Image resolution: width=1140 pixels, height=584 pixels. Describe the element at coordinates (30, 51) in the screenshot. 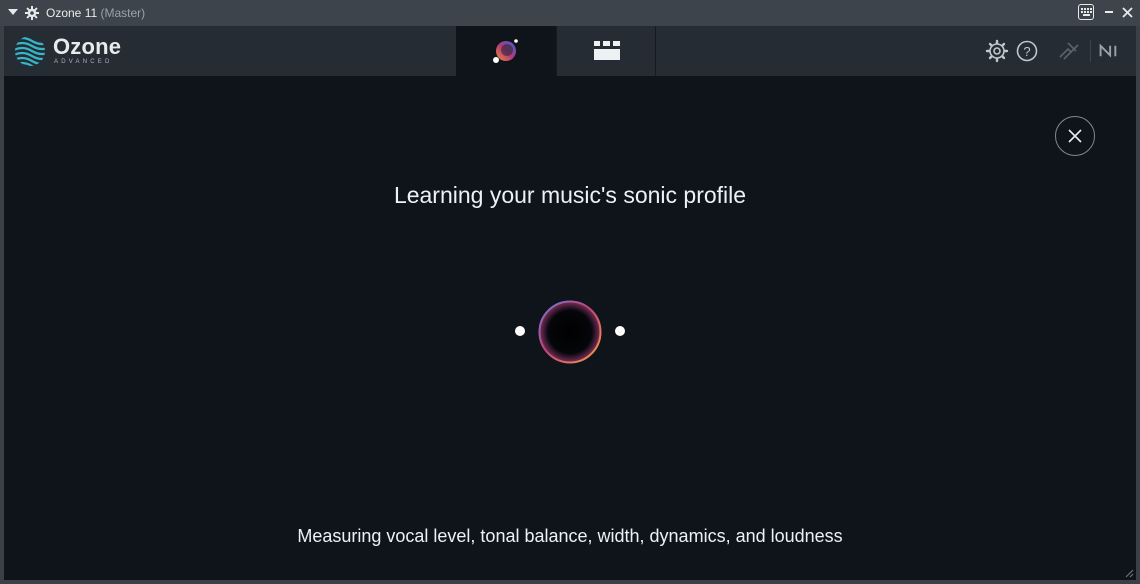

I see `ozone-logo-icon` at that location.